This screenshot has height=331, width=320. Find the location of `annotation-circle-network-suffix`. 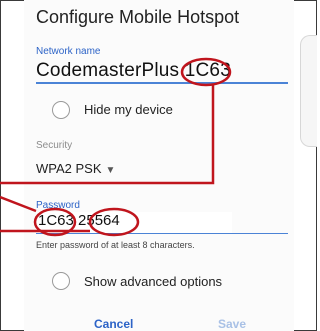

annotation-circle-network-suffix is located at coordinates (206, 72).